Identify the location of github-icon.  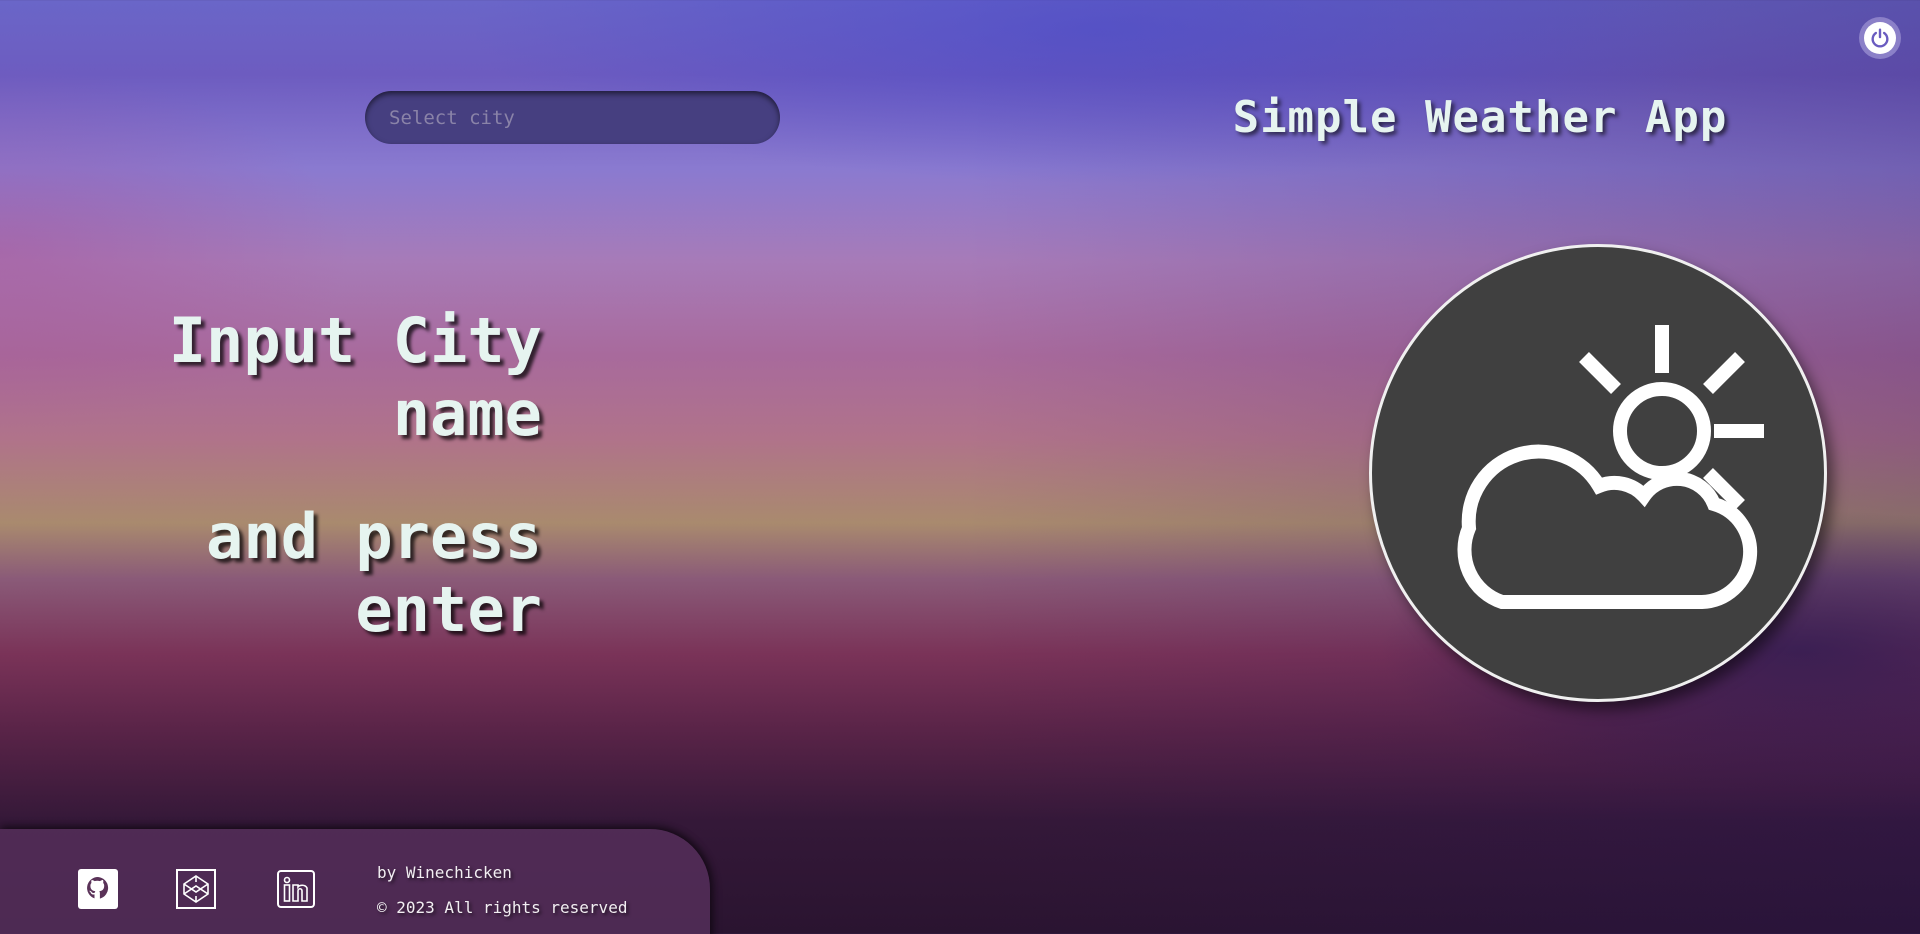
(98, 889).